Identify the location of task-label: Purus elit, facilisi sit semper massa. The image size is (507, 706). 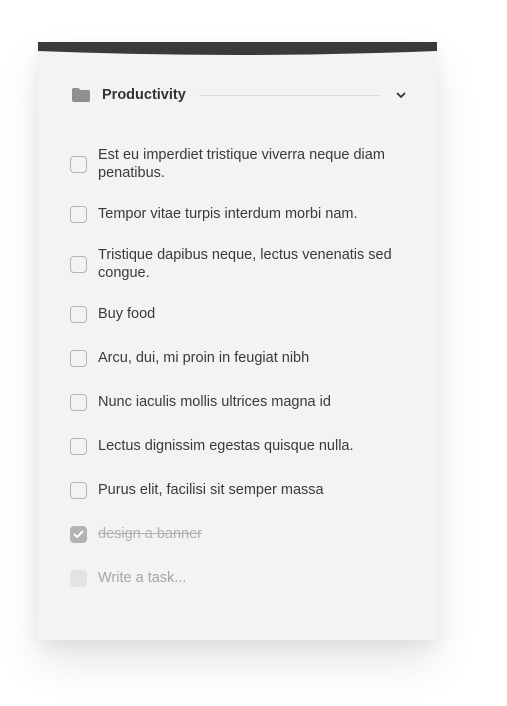
(211, 490).